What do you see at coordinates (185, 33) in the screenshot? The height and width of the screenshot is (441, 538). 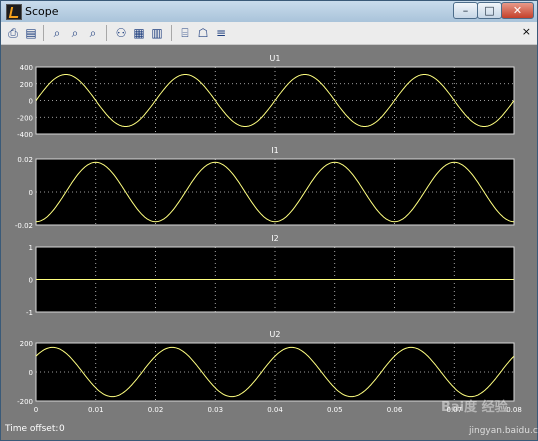 I see `floating-scope-icon: ⌸` at bounding box center [185, 33].